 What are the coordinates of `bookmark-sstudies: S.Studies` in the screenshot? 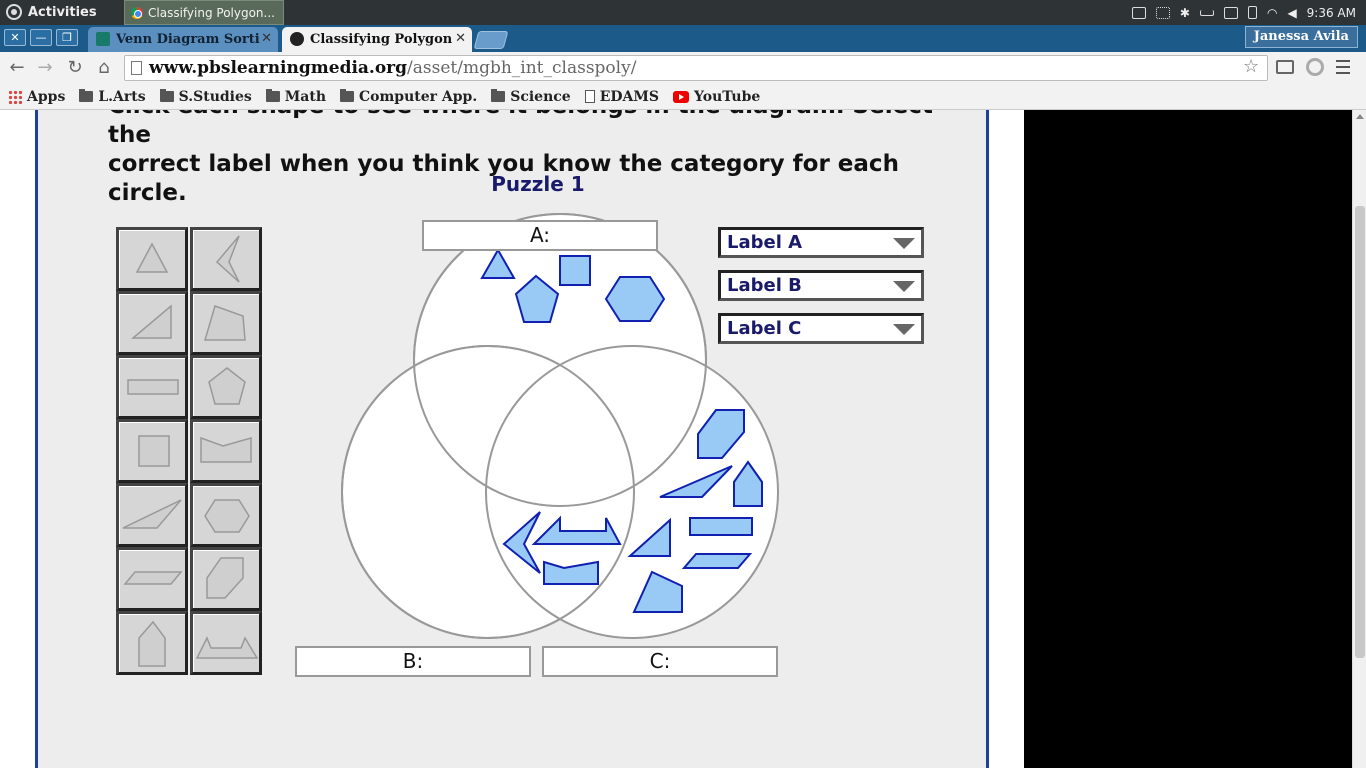 It's located at (205, 96).